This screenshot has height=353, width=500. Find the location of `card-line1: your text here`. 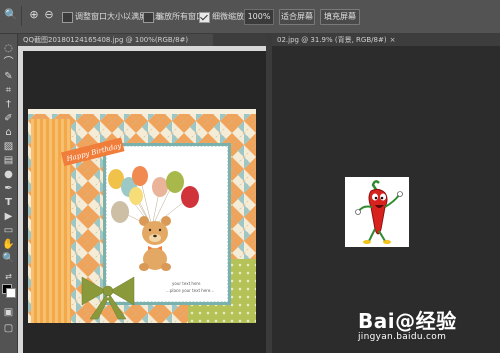

card-line1: your text here is located at coordinates (186, 283).